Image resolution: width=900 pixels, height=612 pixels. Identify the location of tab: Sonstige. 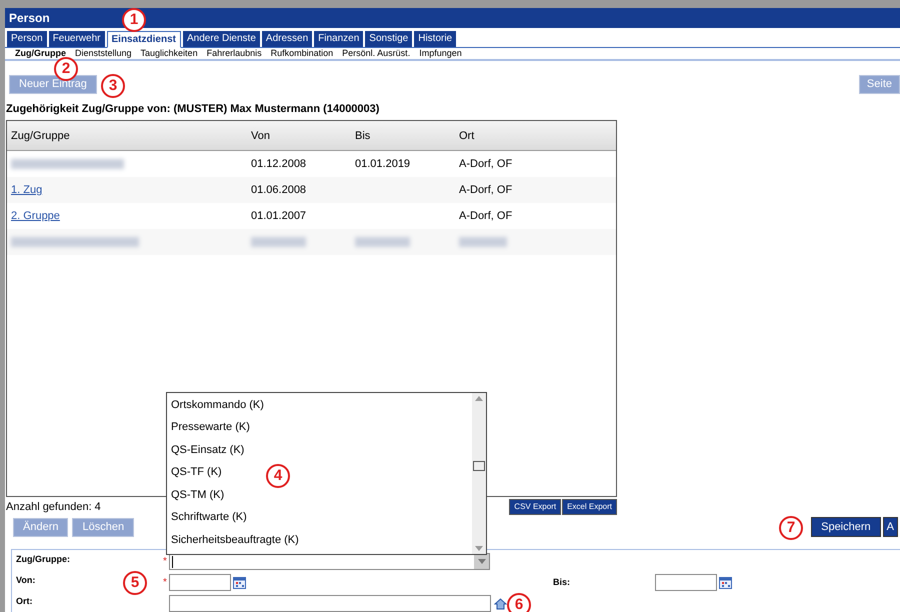
(388, 38).